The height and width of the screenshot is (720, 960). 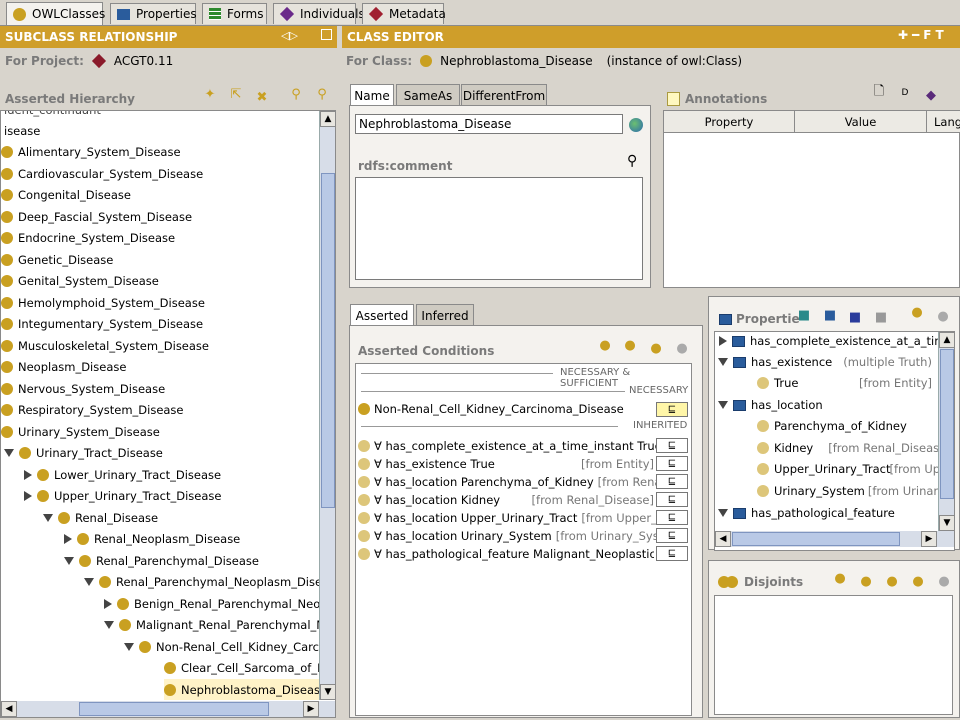 What do you see at coordinates (322, 94) in the screenshot?
I see `find-usage-icon: ⚲` at bounding box center [322, 94].